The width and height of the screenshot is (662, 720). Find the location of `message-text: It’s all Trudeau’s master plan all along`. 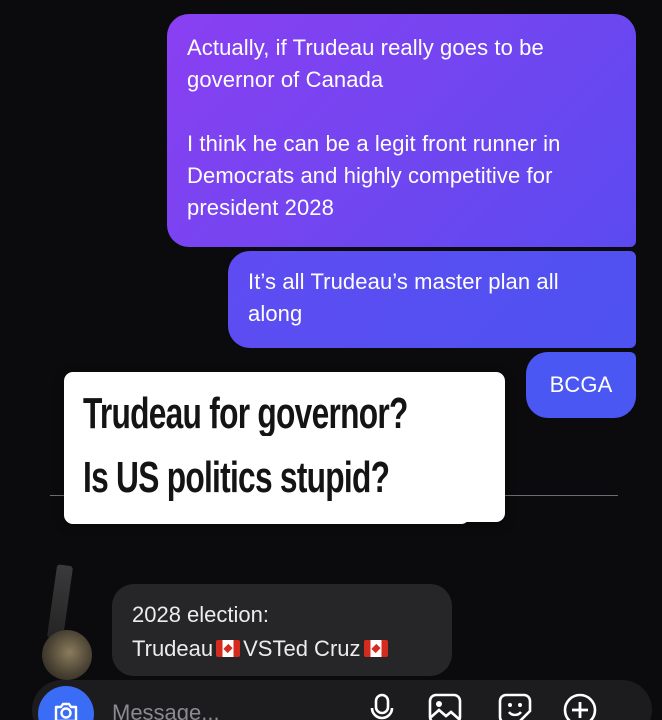

message-text: It’s all Trudeau’s master plan all along is located at coordinates (403, 297).